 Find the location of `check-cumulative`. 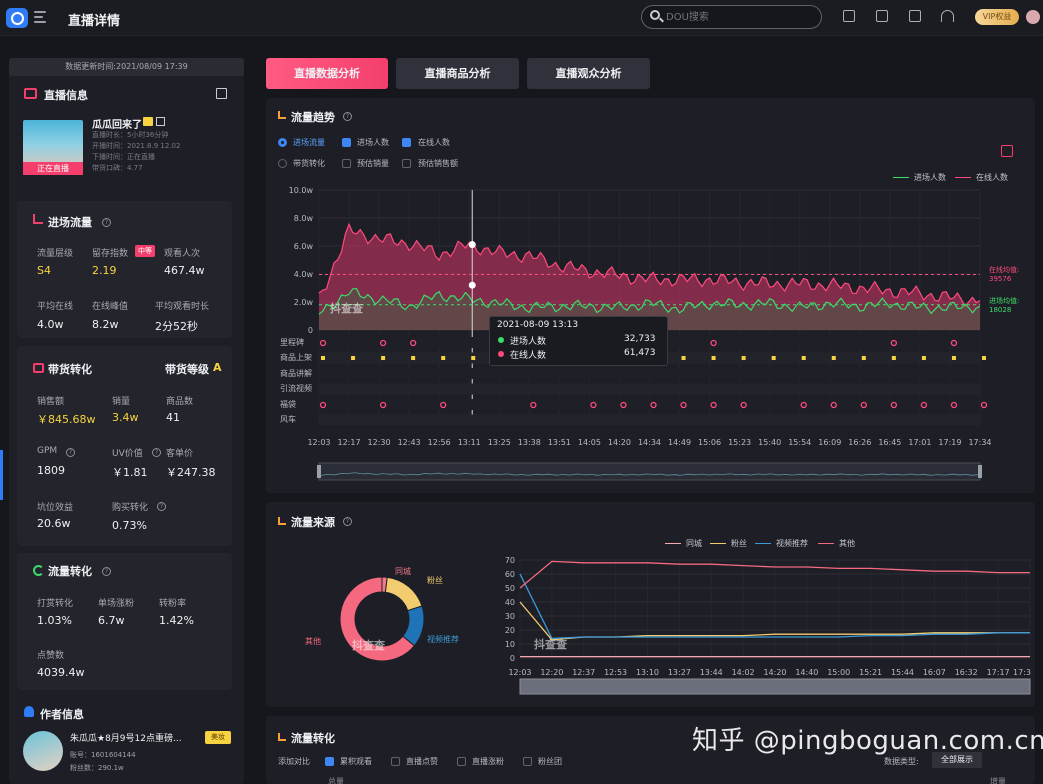

check-cumulative is located at coordinates (329, 761).